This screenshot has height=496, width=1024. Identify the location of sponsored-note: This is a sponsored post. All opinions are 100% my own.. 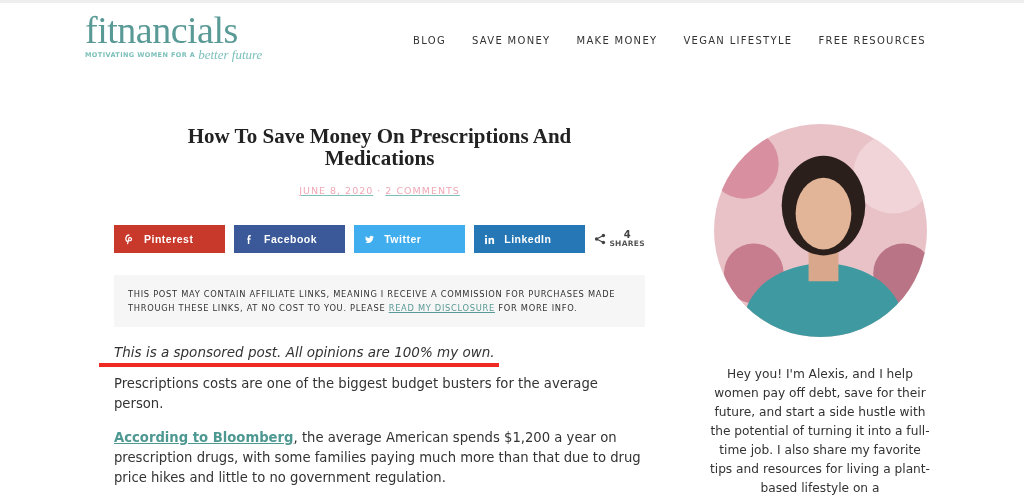
(305, 352).